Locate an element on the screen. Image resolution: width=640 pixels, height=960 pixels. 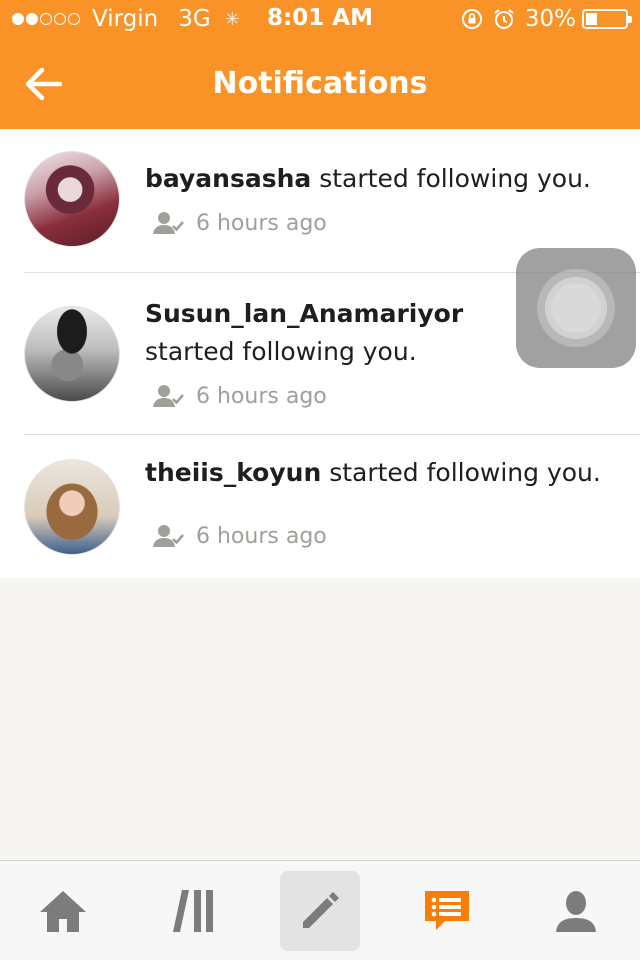
pencil-icon is located at coordinates (321, 910).